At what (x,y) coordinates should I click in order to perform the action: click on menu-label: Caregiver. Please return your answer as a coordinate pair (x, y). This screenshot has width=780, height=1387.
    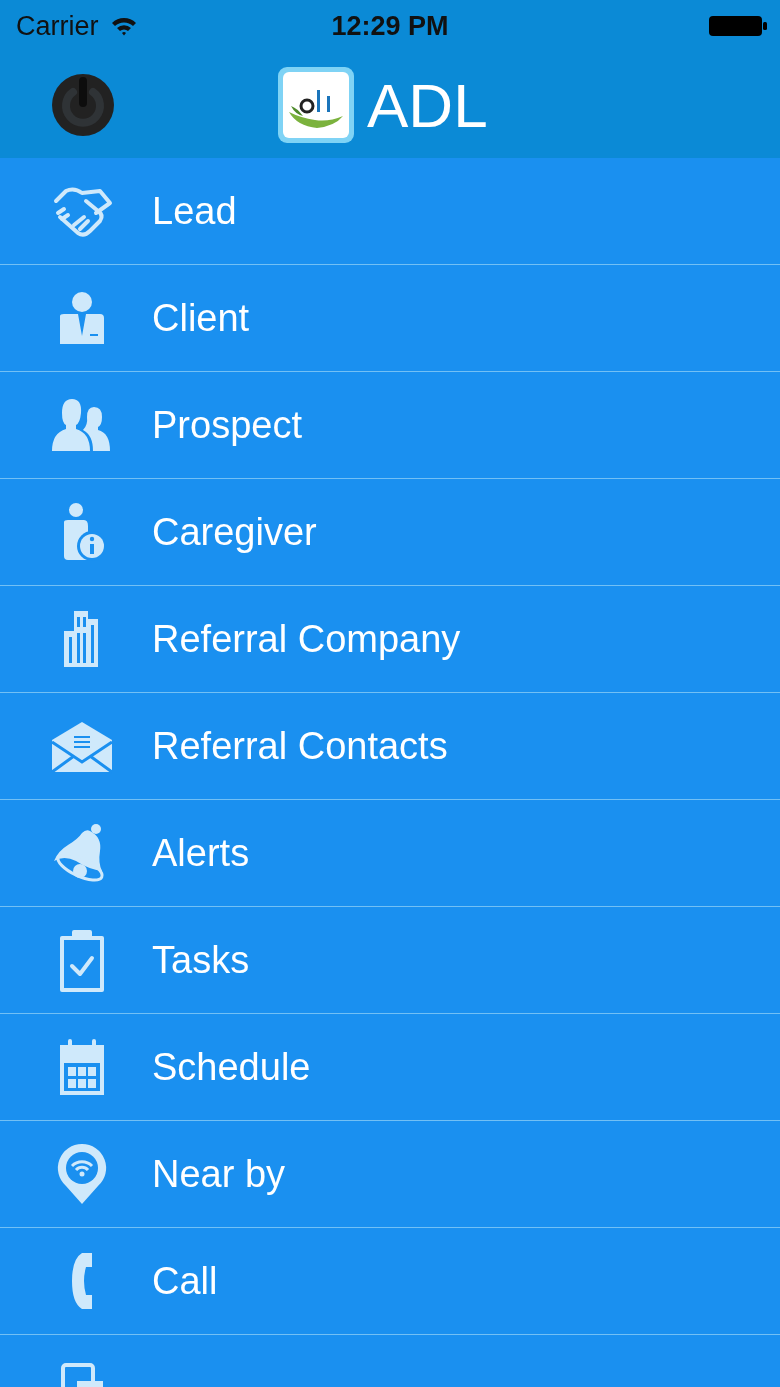
    Looking at the image, I should click on (234, 532).